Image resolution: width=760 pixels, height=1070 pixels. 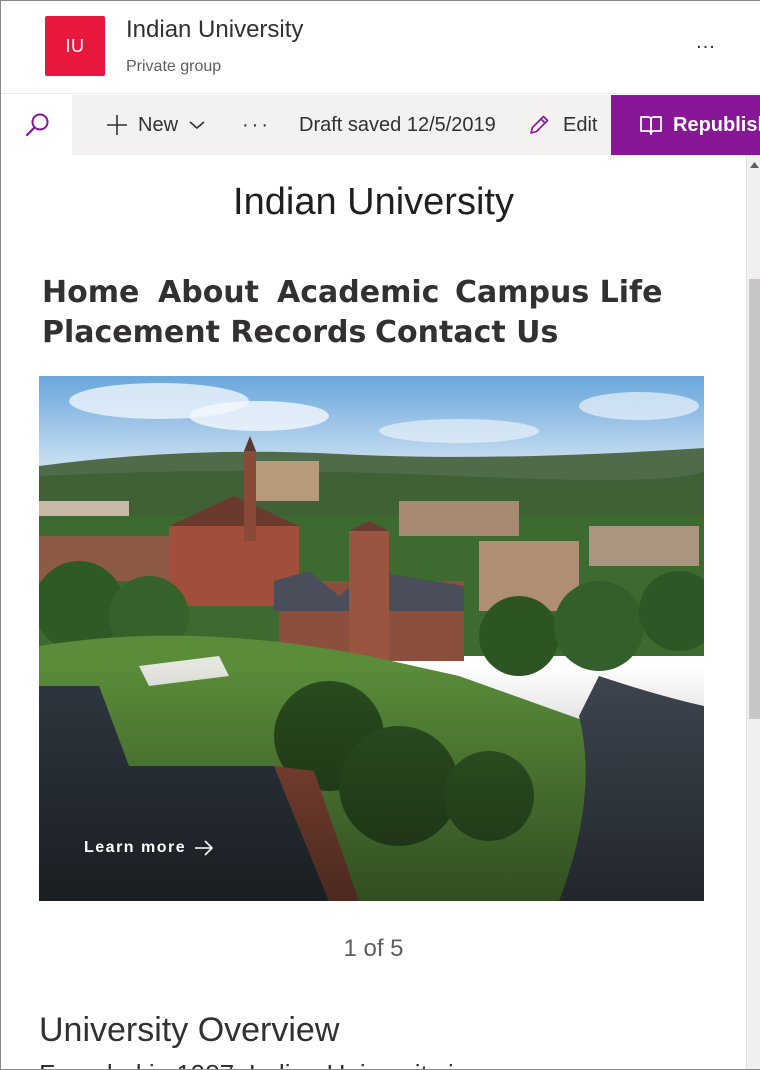 I want to click on site-title: Indian University, so click(x=214, y=30).